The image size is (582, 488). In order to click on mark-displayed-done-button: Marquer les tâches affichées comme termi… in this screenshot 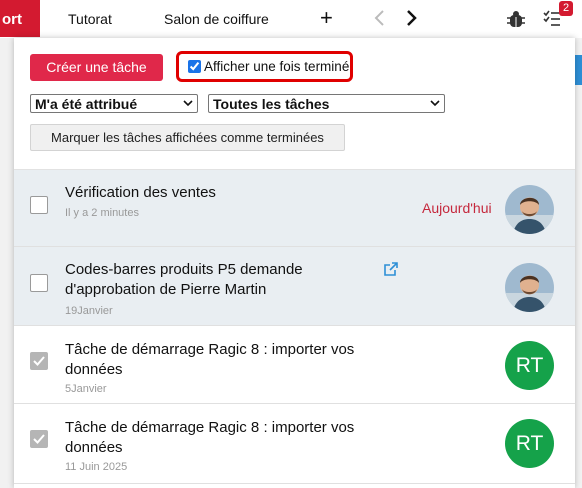, I will do `click(187, 137)`.